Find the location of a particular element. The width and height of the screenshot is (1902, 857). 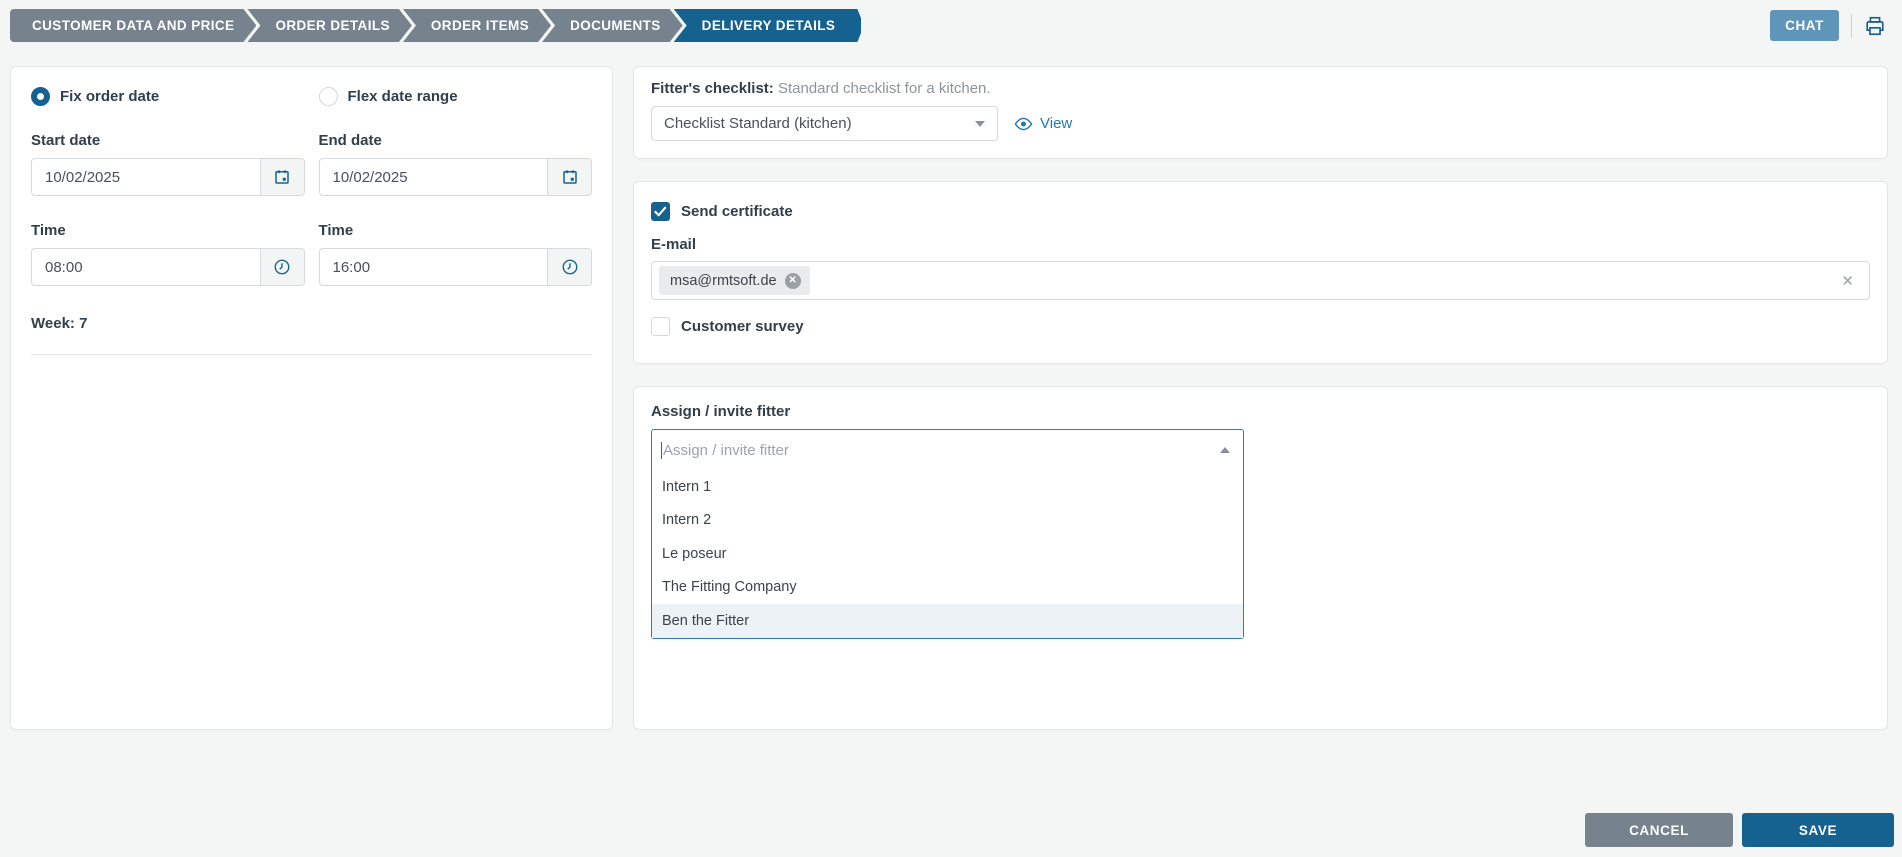

chevron-up-icon is located at coordinates (1225, 450).